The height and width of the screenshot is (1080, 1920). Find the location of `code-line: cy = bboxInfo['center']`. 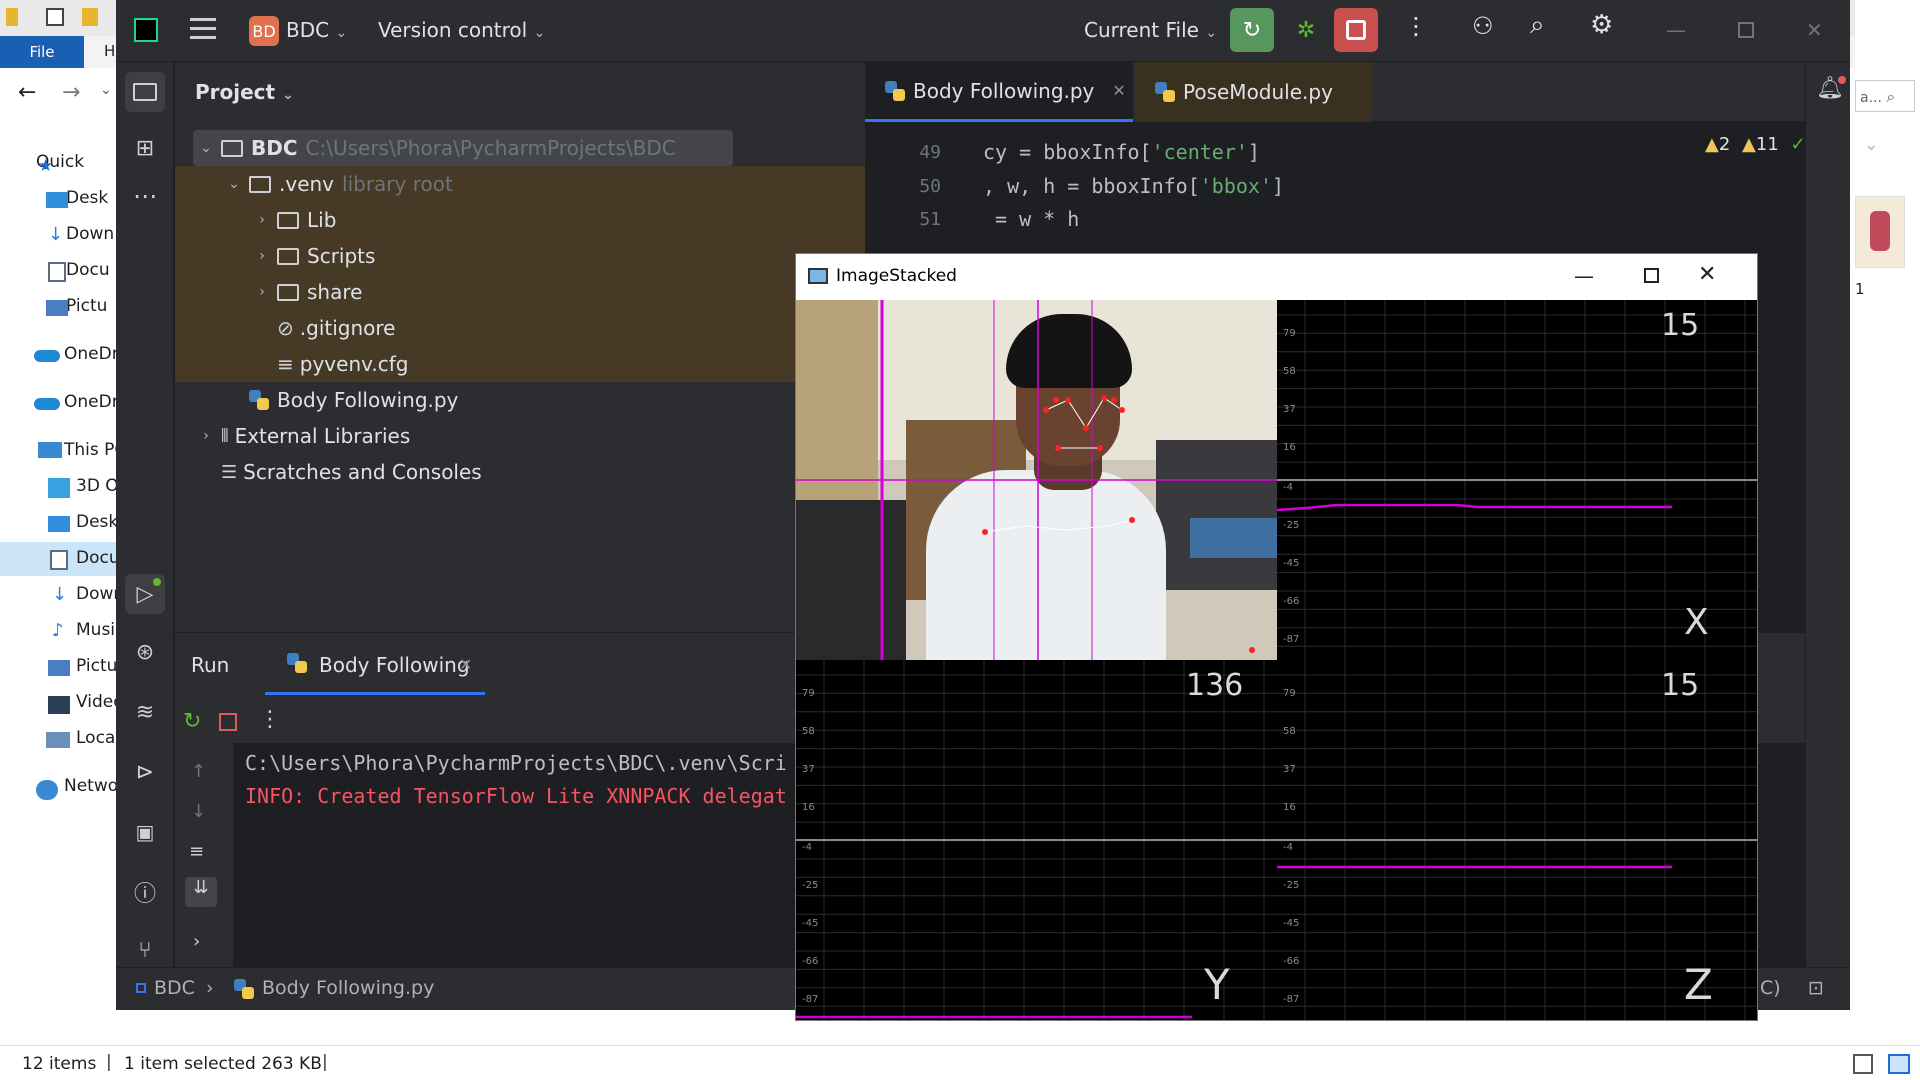

code-line: cy = bboxInfo['center'] is located at coordinates (1121, 152).